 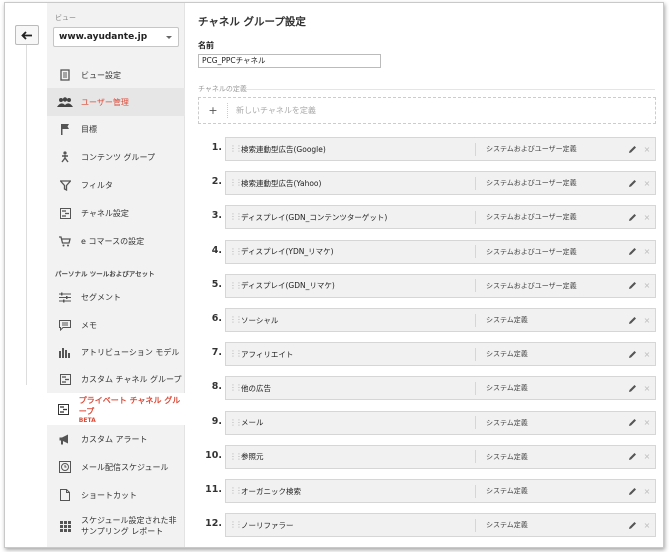 What do you see at coordinates (440, 388) in the screenshot?
I see `channel-box: ⋮⋮ 他の広告 システム定義 ×` at bounding box center [440, 388].